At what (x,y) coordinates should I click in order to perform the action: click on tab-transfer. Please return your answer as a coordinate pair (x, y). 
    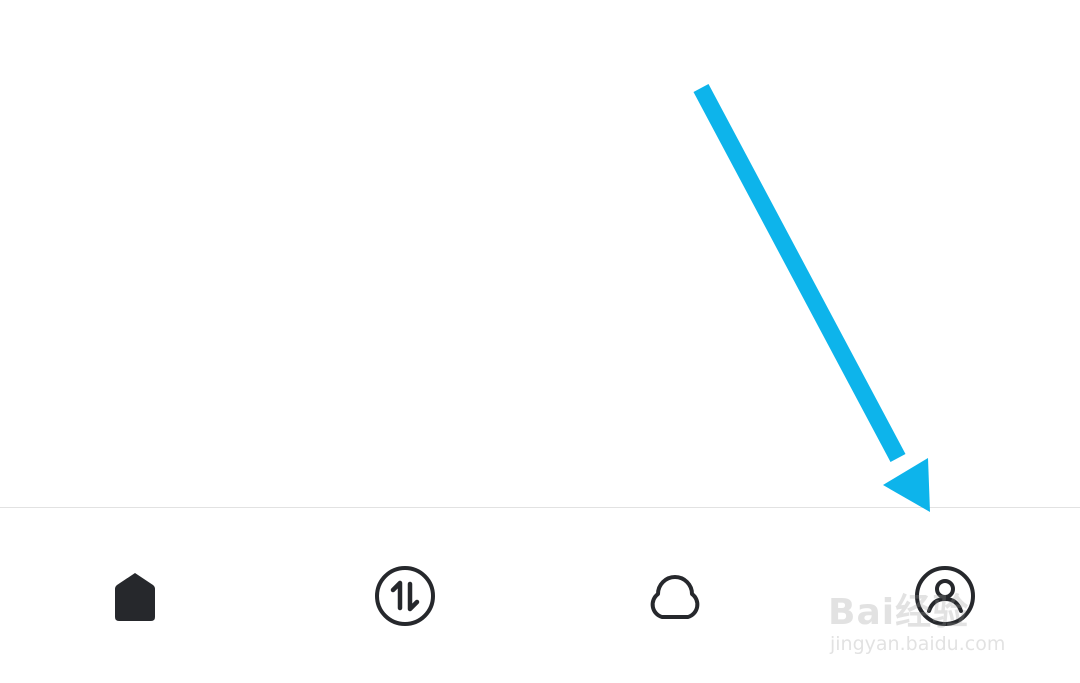
    Looking at the image, I should click on (405, 595).